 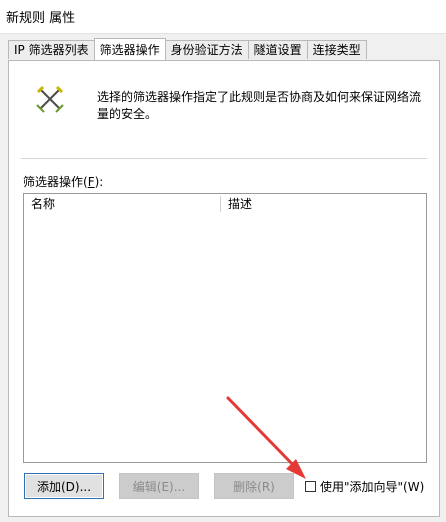 I want to click on tab-tunnel-settings: 隧道设置, so click(x=277, y=49).